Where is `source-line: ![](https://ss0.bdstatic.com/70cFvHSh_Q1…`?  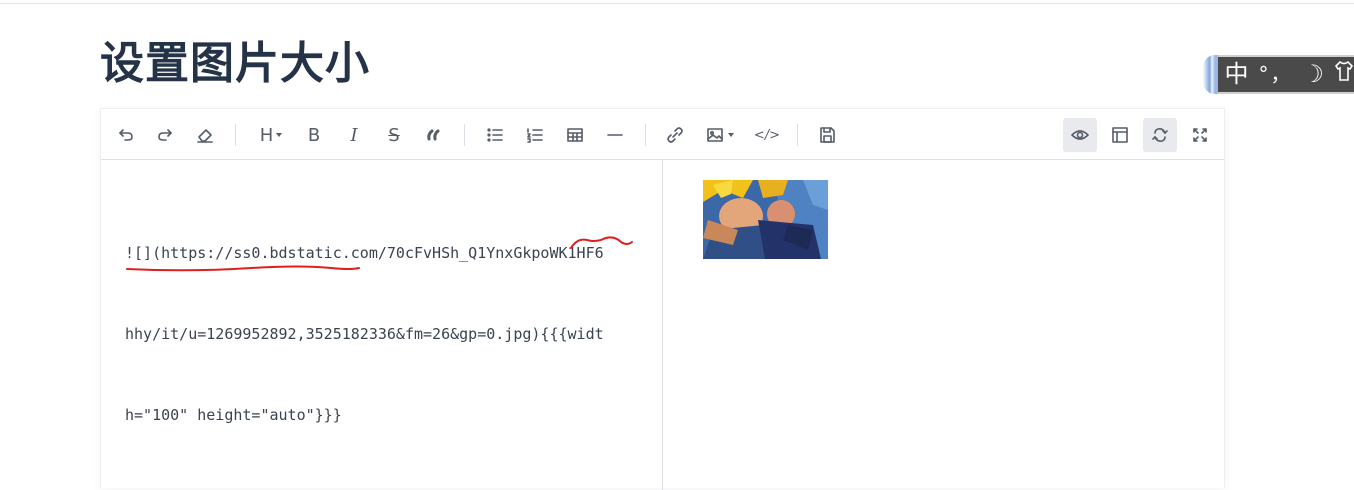 source-line: ![](https://ss0.bdstatic.com/70cFvHSh_Q1… is located at coordinates (364, 253).